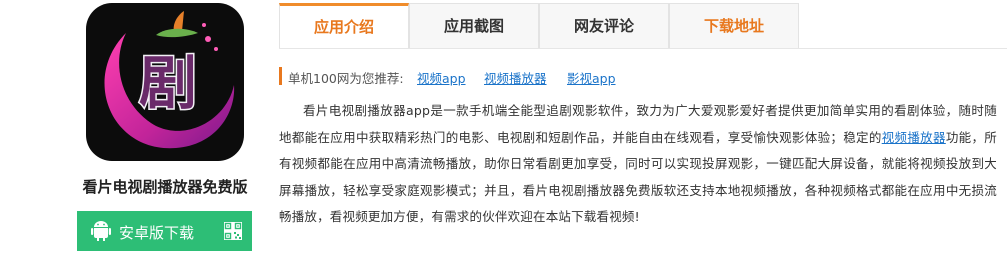 The width and height of the screenshot is (1007, 256). What do you see at coordinates (157, 233) in the screenshot?
I see `download-label: 安卓版下载` at bounding box center [157, 233].